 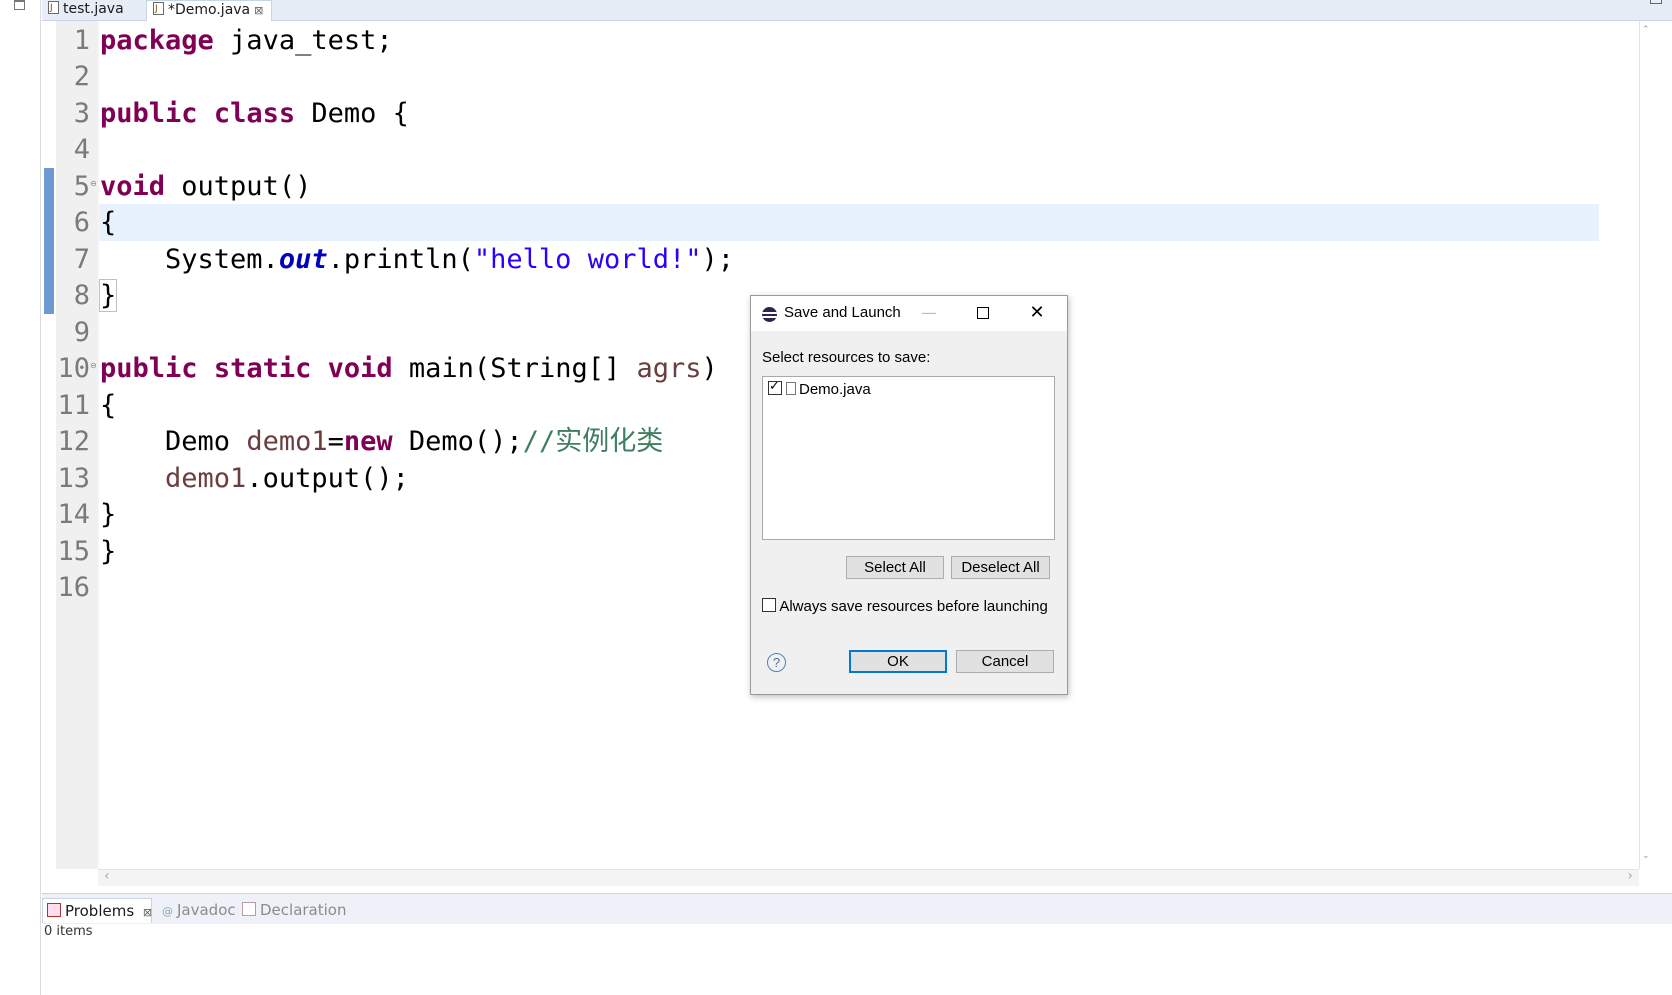 What do you see at coordinates (81, 332) in the screenshot?
I see `line-number: 9` at bounding box center [81, 332].